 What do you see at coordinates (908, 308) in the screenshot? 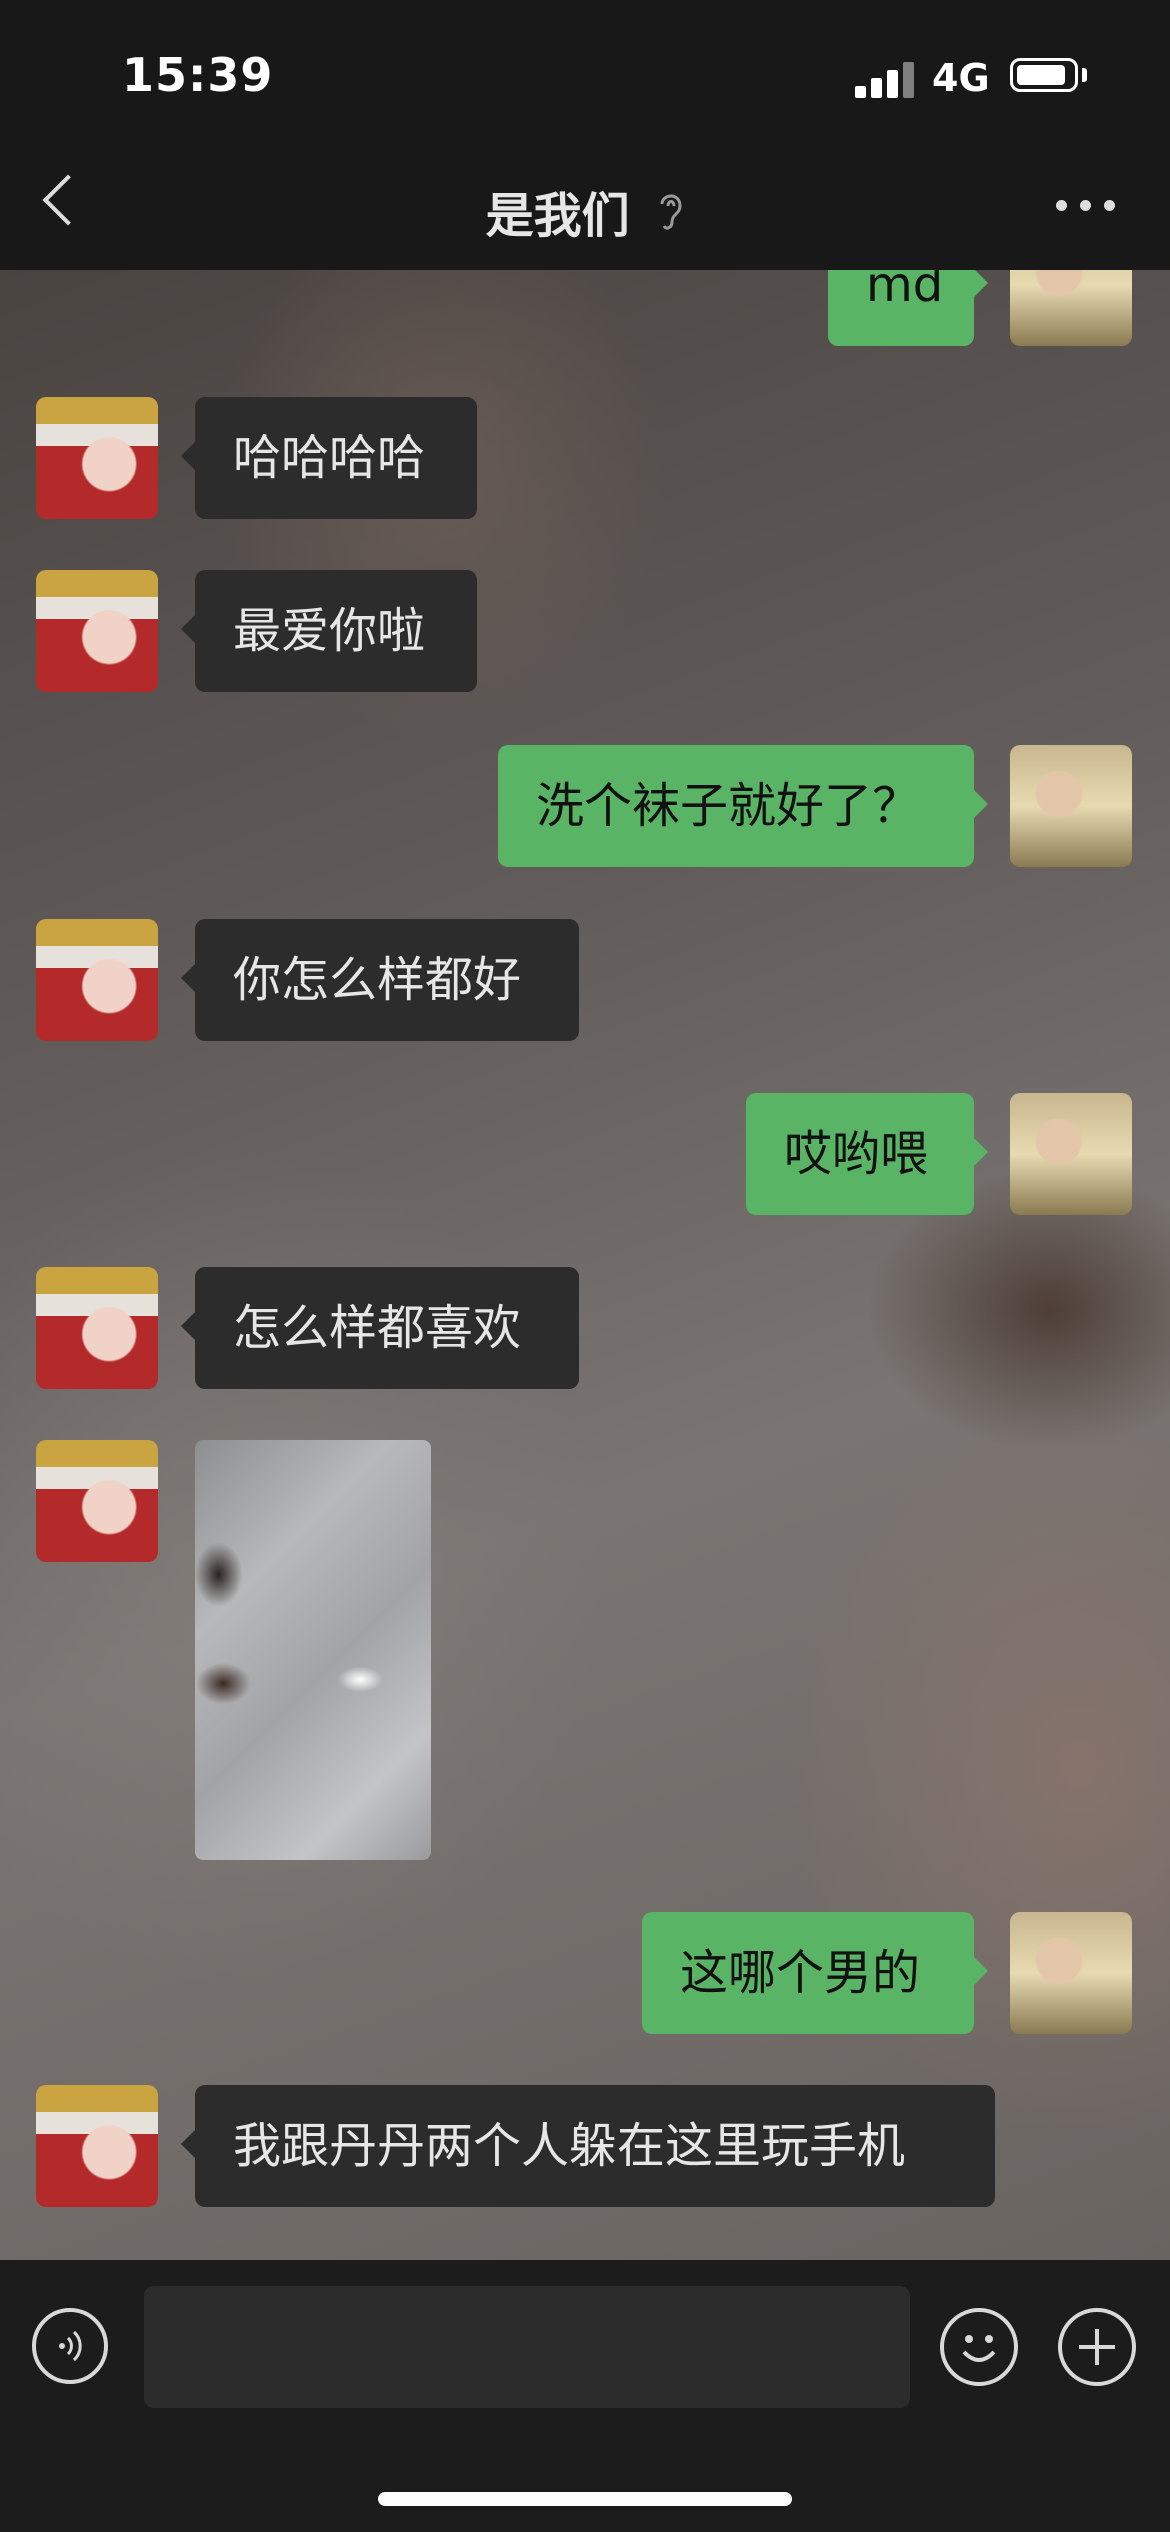
I see `message-bubble-outgoing: md` at bounding box center [908, 308].